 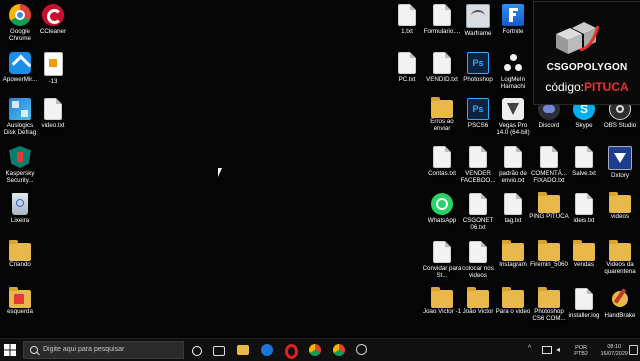 What do you see at coordinates (442, 220) in the screenshot?
I see `icon-label: WhatsApp` at bounding box center [442, 220].